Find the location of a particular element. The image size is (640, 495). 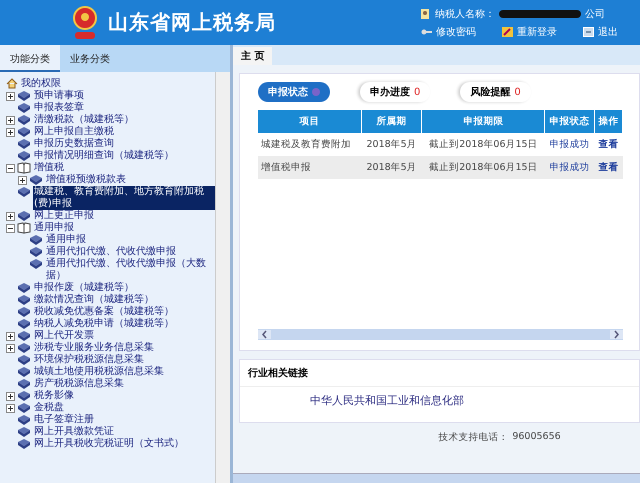

section-title: 行业相关链接 is located at coordinates (439, 373).